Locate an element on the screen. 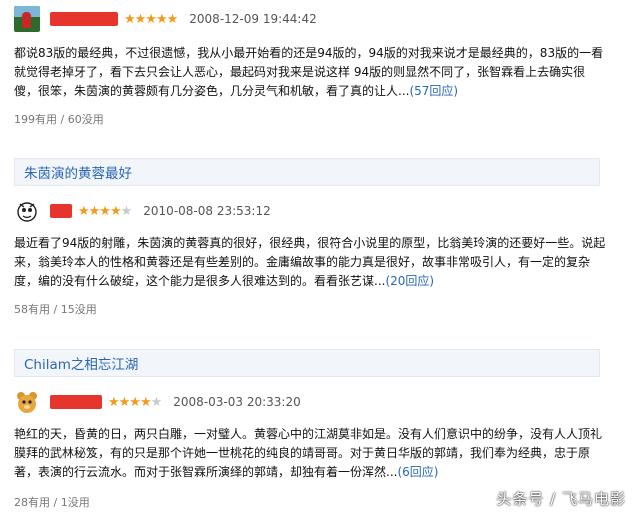  review-header: ★★★★★ 2008-12-09 19:44:42 is located at coordinates (165, 19).